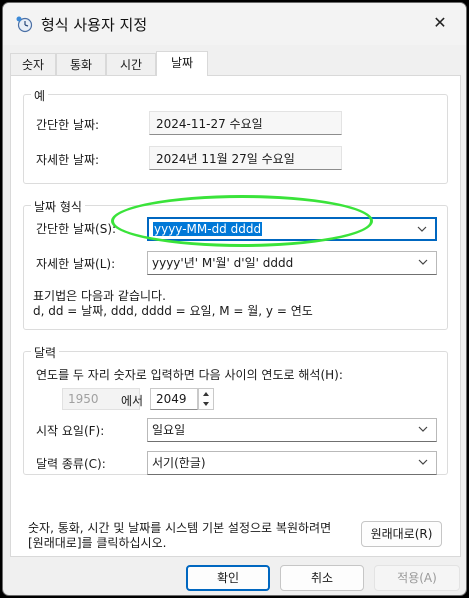  Describe the element at coordinates (169, 430) in the screenshot. I see `first-day-value: 일요일` at that location.